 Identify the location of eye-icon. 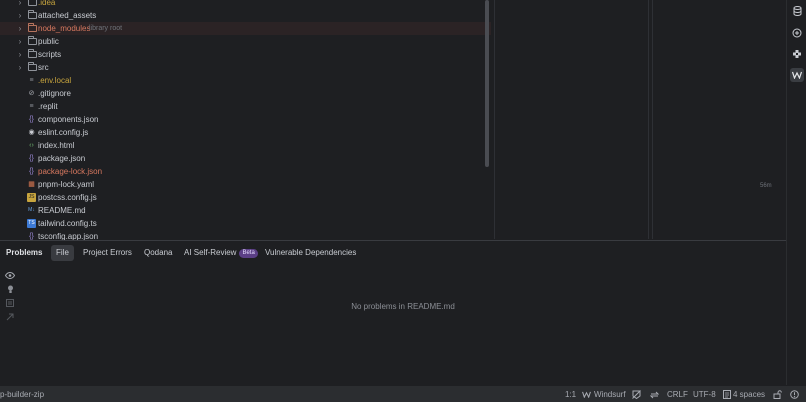
(10, 275).